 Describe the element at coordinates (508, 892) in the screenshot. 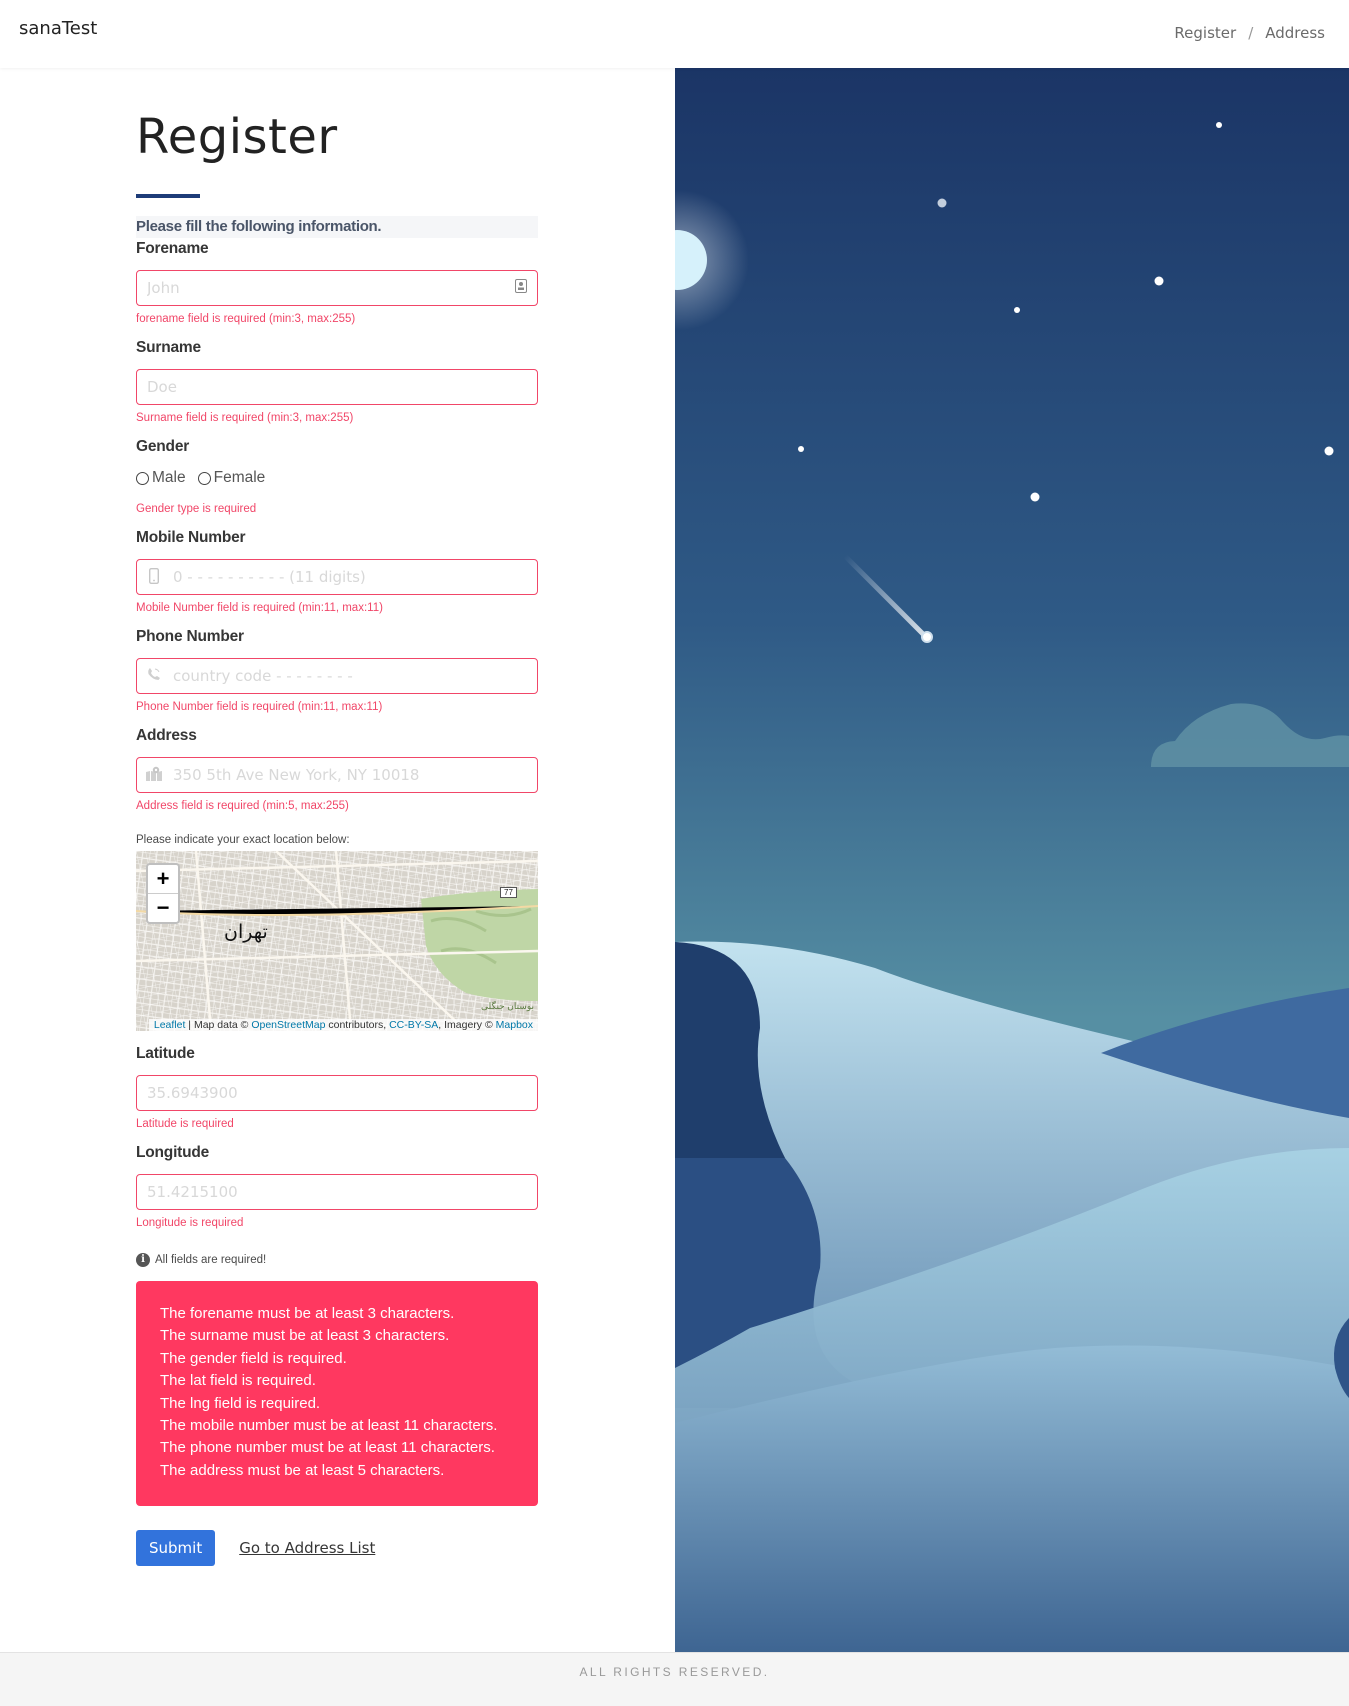

I see `road-shield: 77` at that location.